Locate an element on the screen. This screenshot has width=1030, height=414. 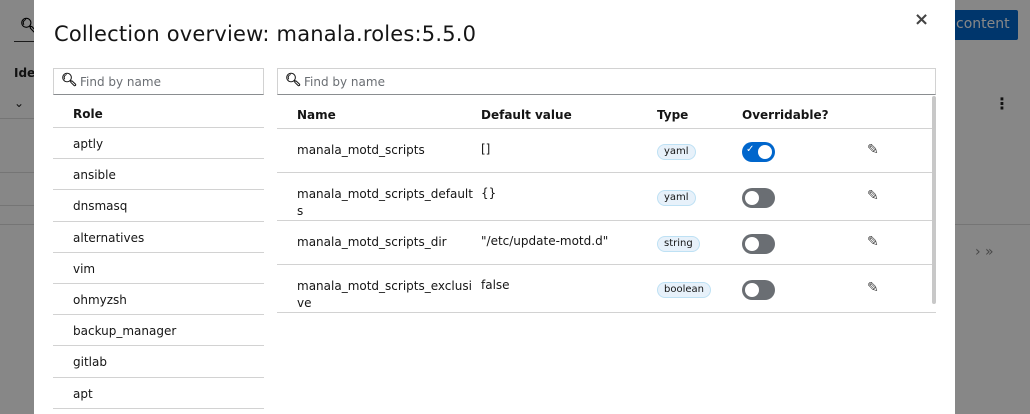
column-header-type: Type is located at coordinates (673, 115).